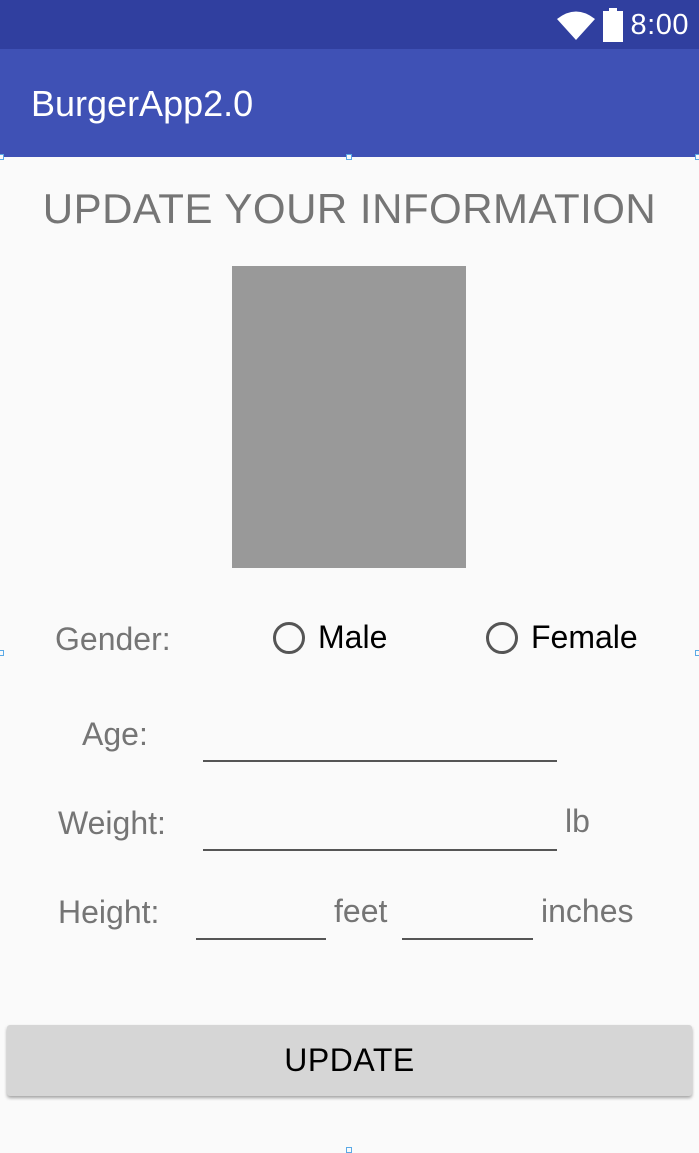 Image resolution: width=699 pixels, height=1153 pixels. I want to click on height-feet-input, so click(261, 917).